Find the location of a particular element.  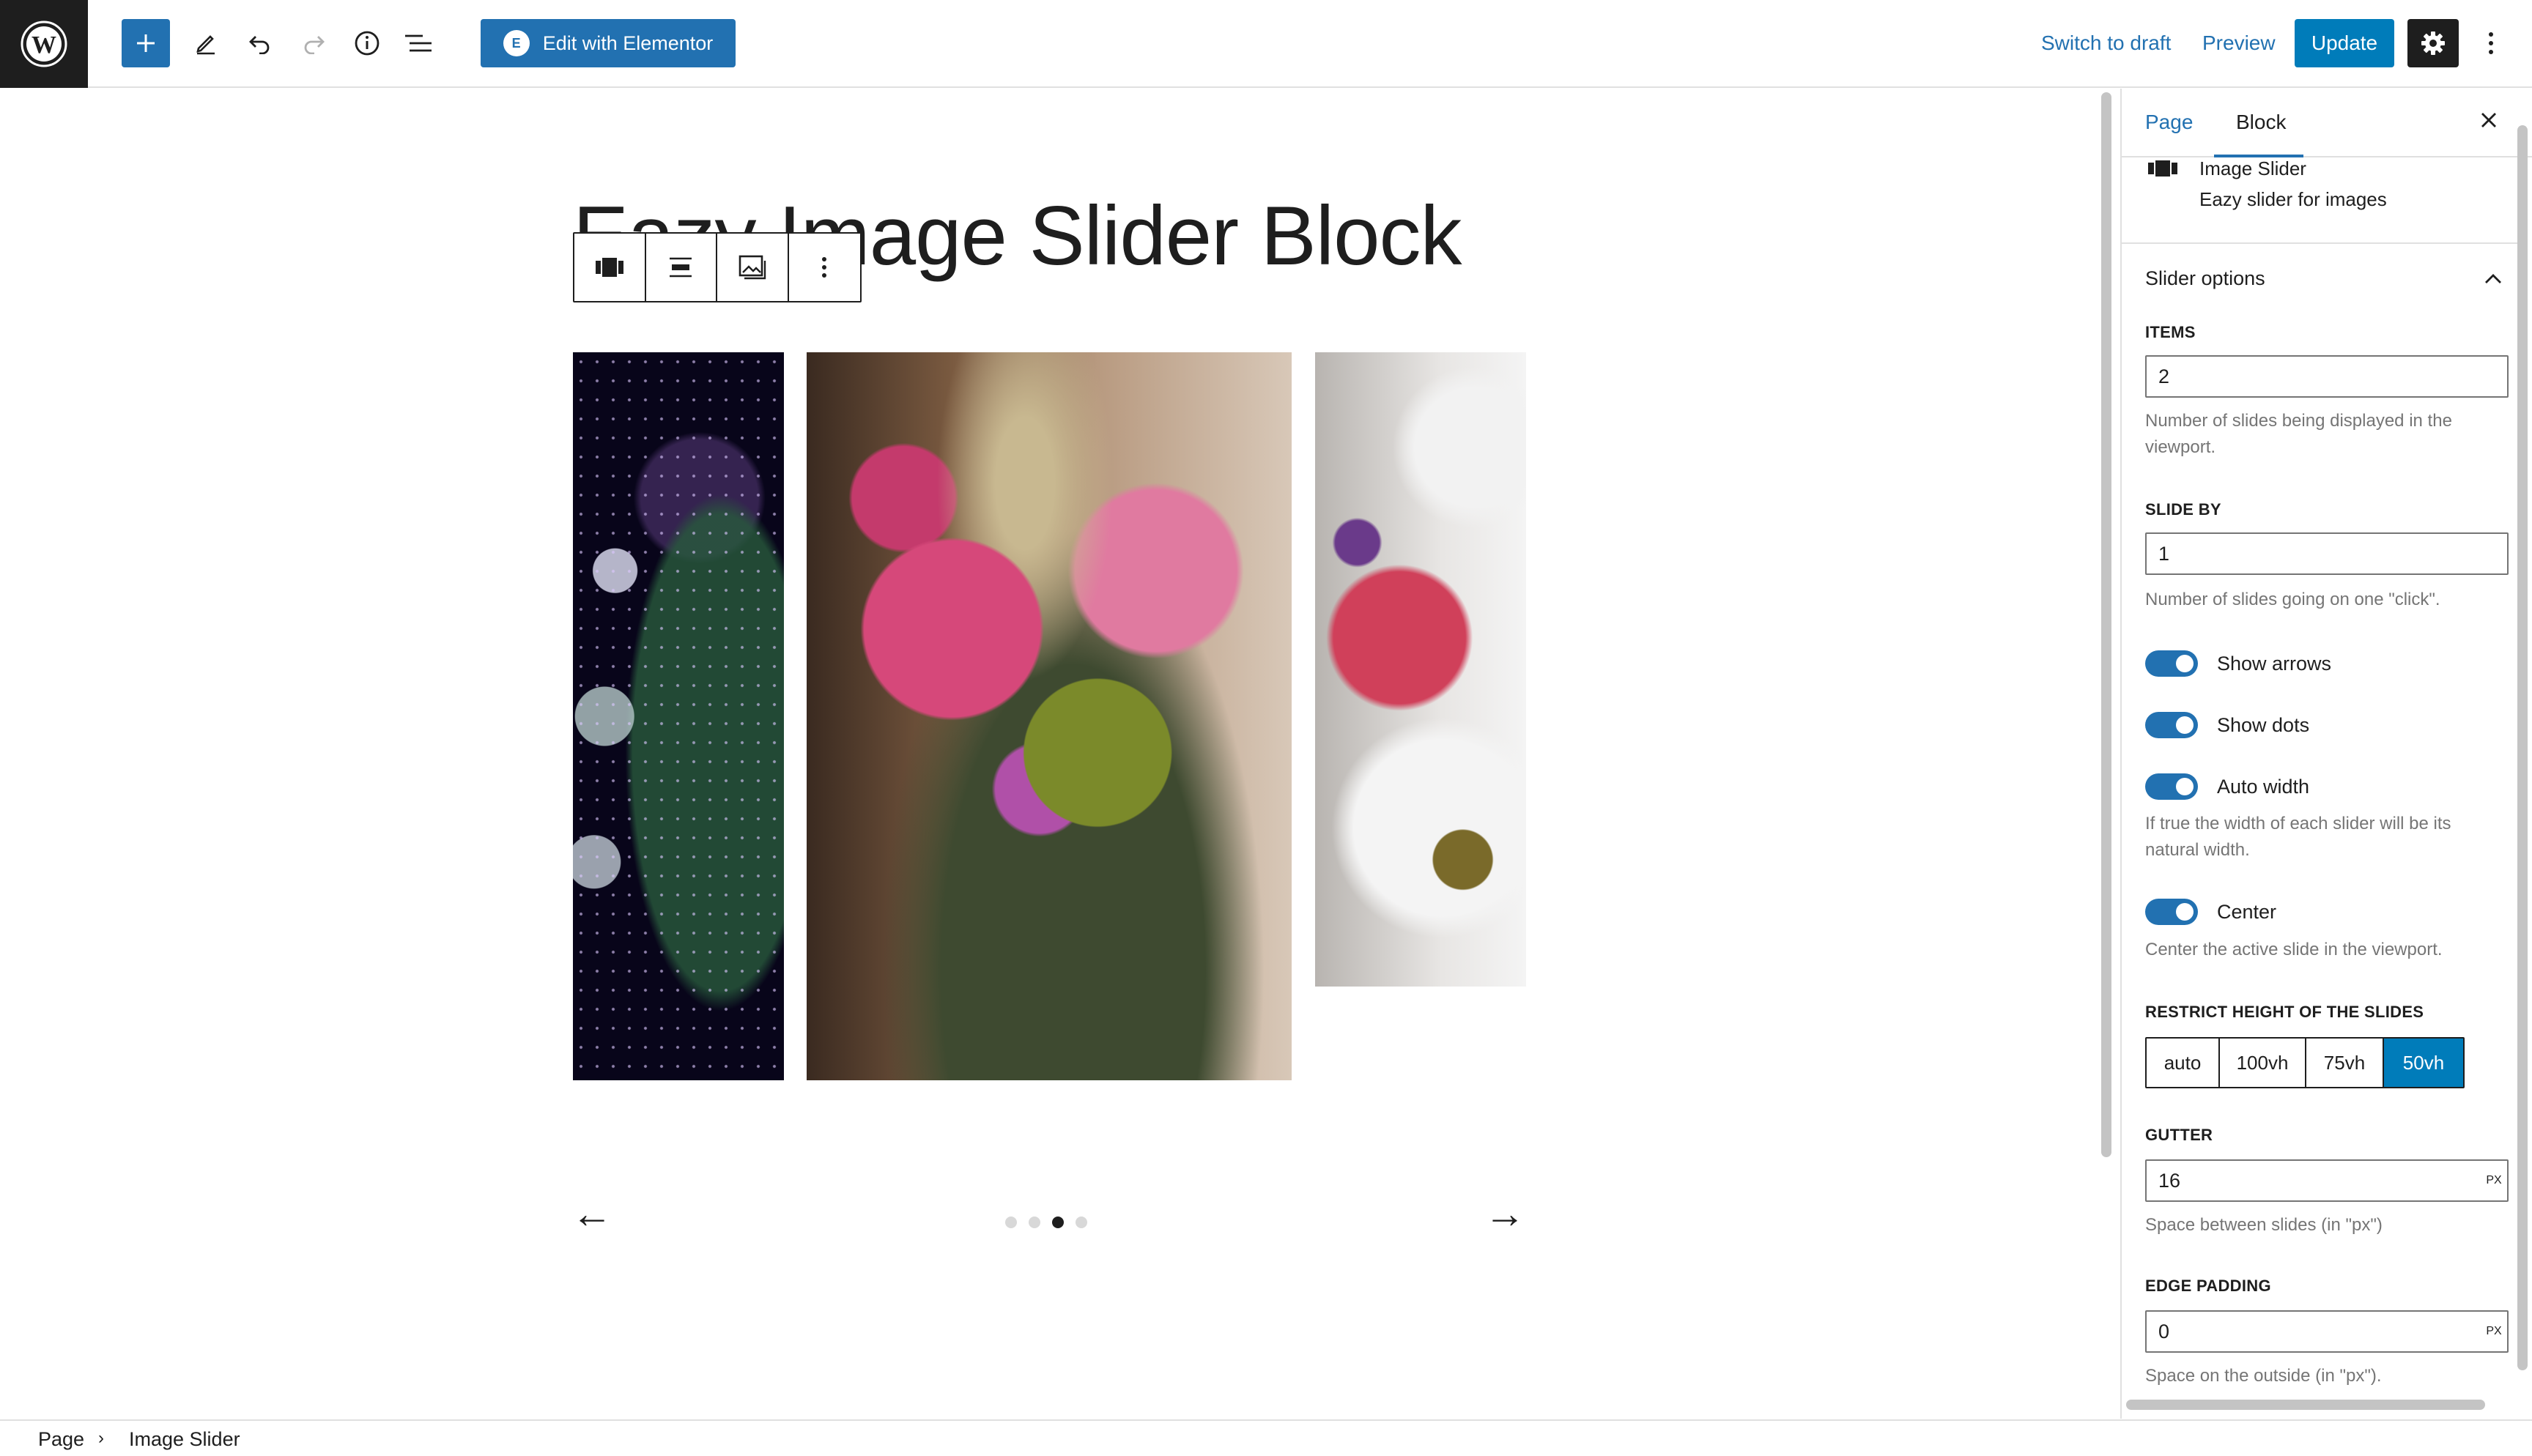

slide-image-pink-lily-daisies is located at coordinates (1420, 669).